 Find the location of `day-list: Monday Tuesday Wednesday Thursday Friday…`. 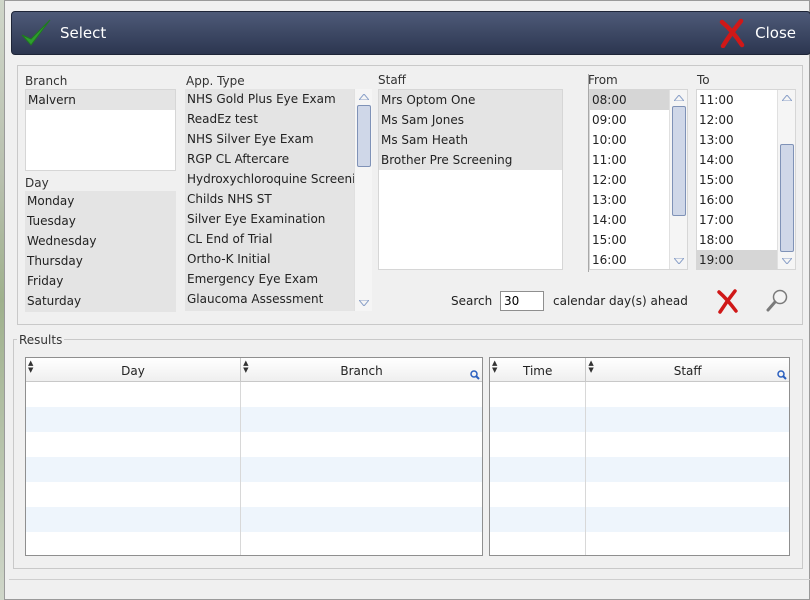

day-list: Monday Tuesday Wednesday Thursday Friday… is located at coordinates (100, 251).